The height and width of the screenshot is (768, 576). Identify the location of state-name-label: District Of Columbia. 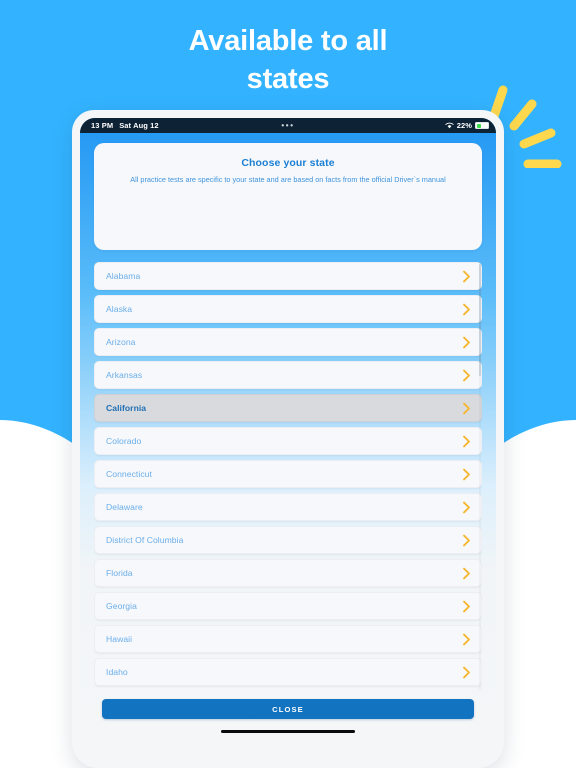
(145, 540).